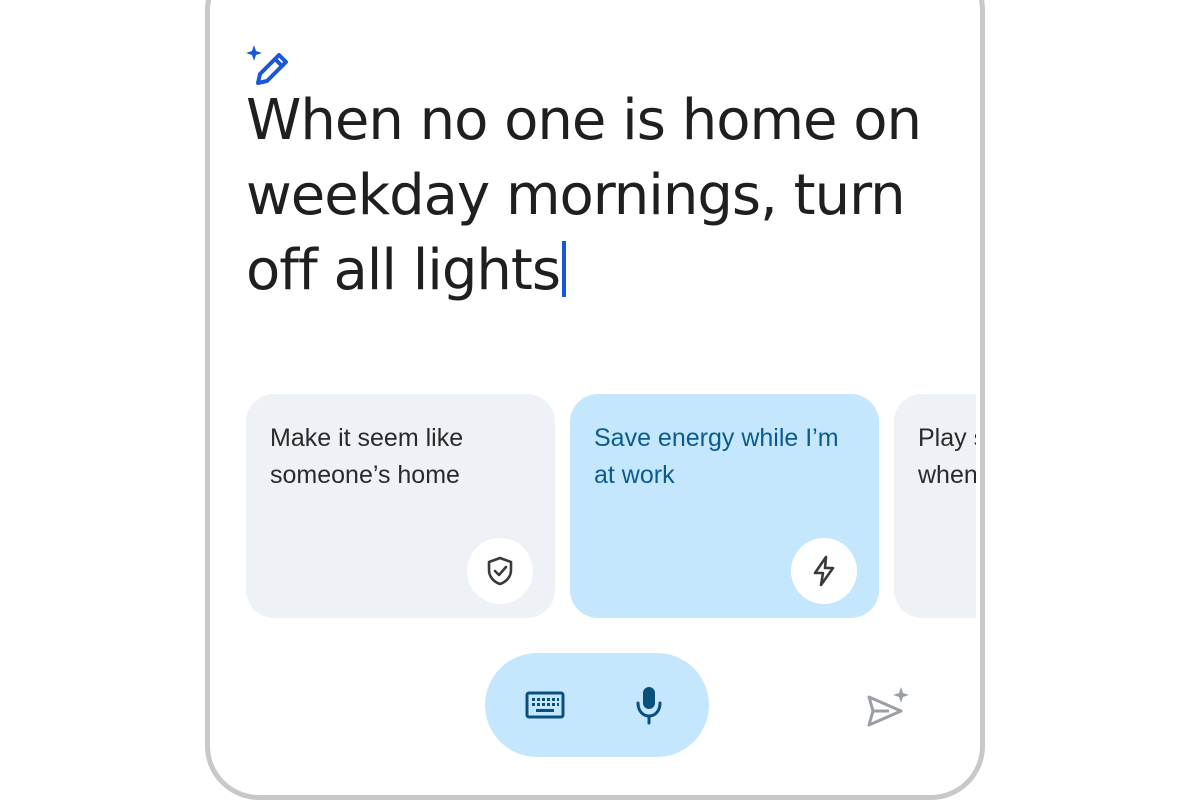  What do you see at coordinates (947, 456) in the screenshot?
I see `suggestion-card-label: Play s when` at bounding box center [947, 456].